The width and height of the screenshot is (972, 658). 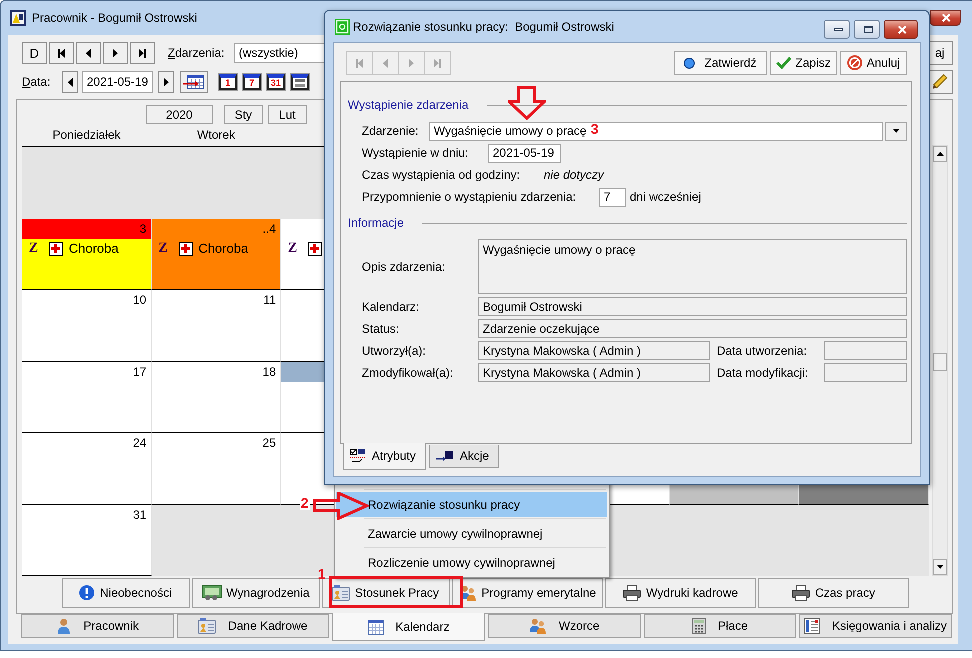 I want to click on pencil-icon, so click(x=940, y=82).